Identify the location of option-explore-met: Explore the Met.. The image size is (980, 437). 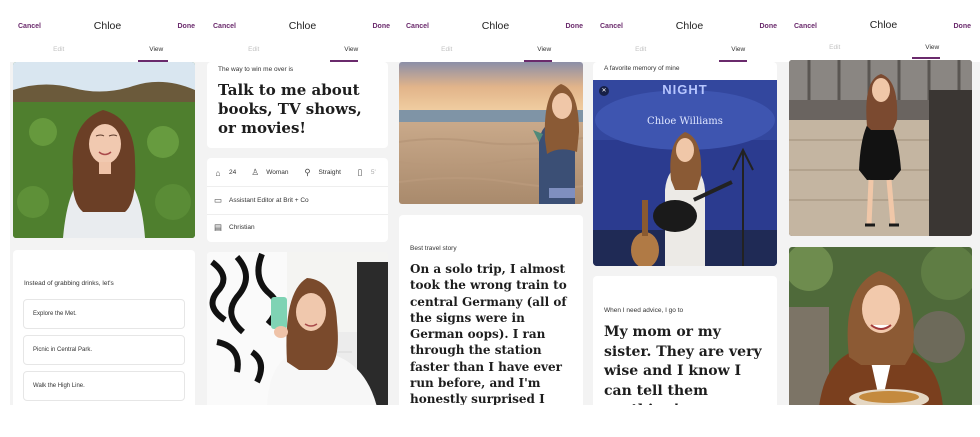
(104, 314).